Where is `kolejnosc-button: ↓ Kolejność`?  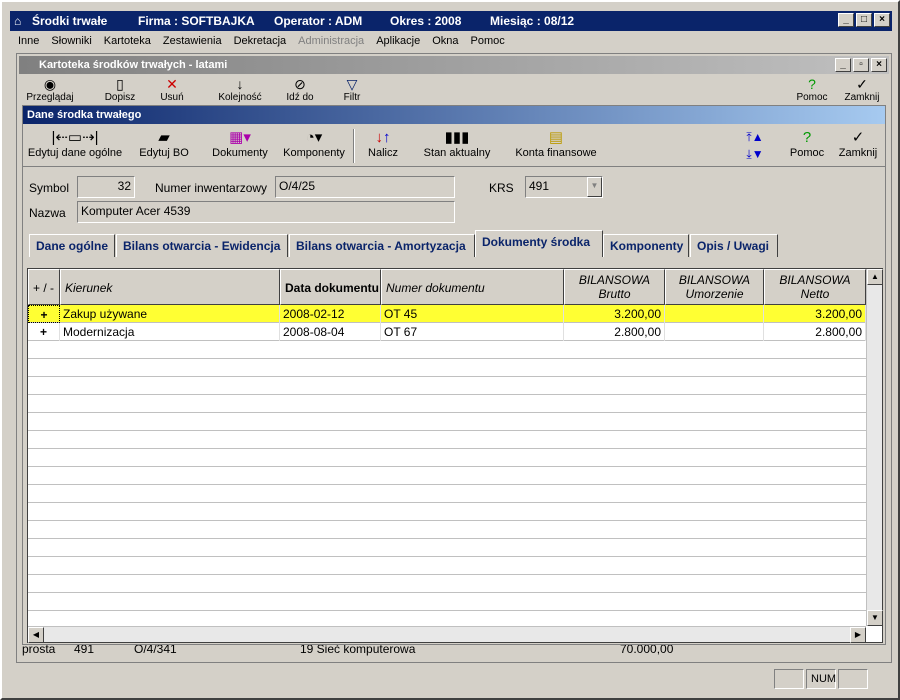
kolejnosc-button: ↓ Kolejność is located at coordinates (240, 89).